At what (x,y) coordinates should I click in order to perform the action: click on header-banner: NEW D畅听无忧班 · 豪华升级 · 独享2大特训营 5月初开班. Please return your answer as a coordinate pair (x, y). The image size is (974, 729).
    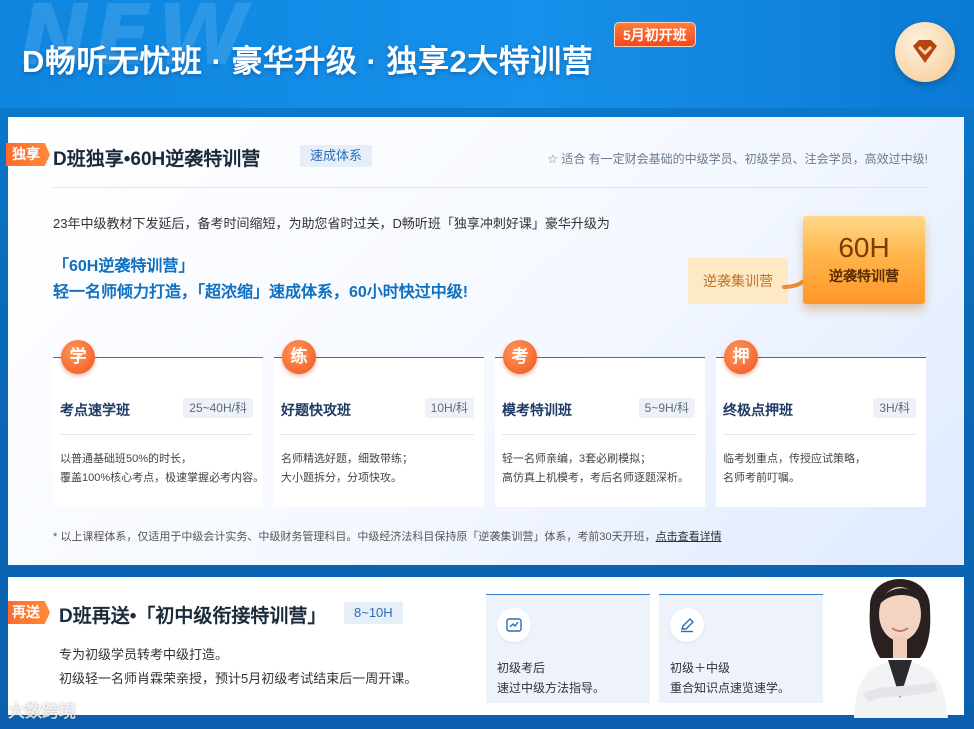
    Looking at the image, I should click on (487, 54).